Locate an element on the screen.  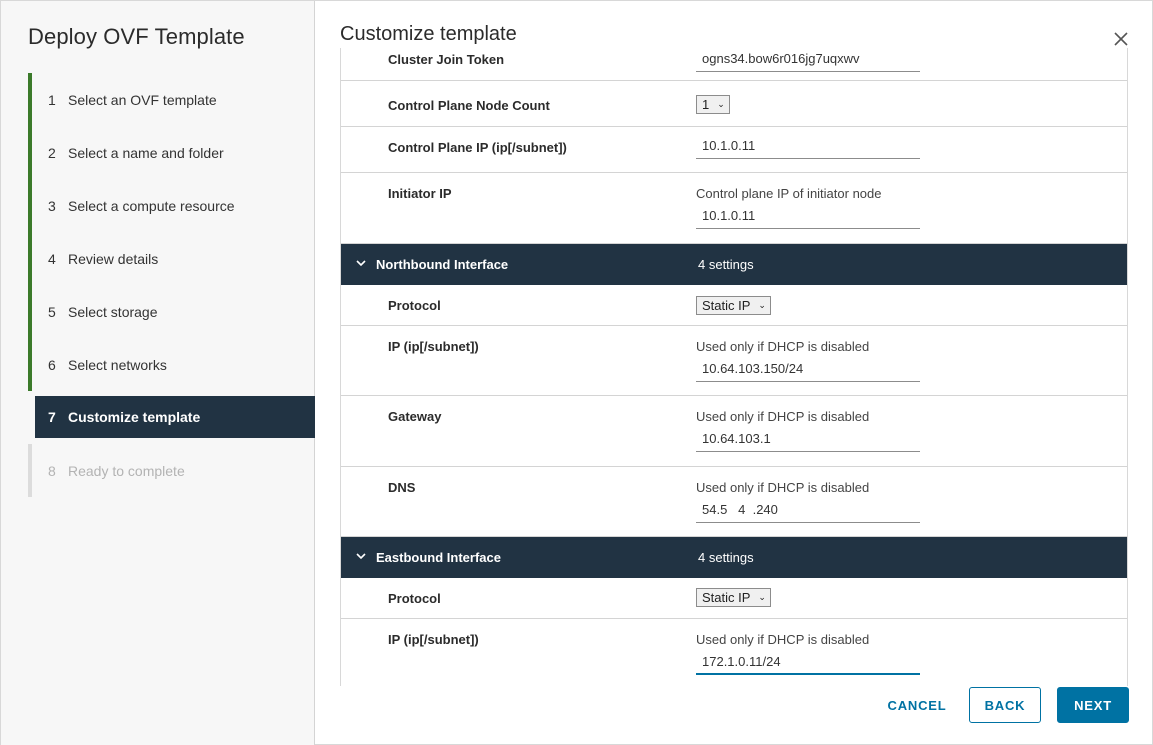
step-number: 7 is located at coordinates (52, 417).